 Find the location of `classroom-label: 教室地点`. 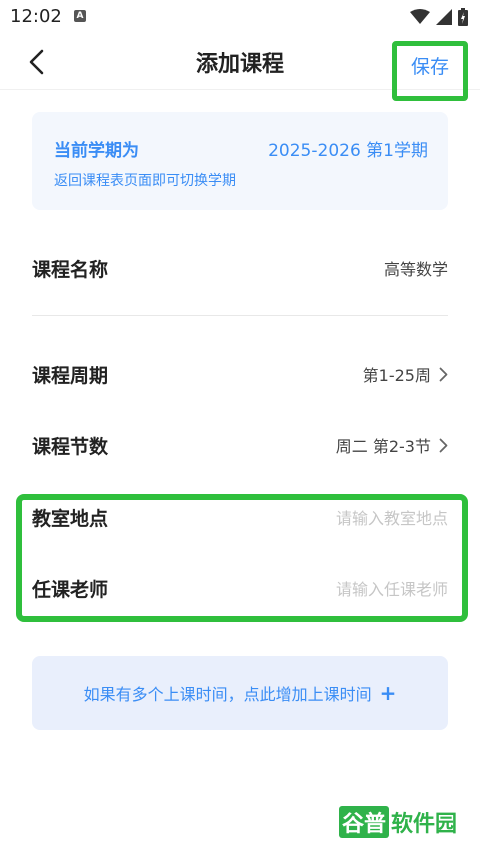

classroom-label: 教室地点 is located at coordinates (70, 518).